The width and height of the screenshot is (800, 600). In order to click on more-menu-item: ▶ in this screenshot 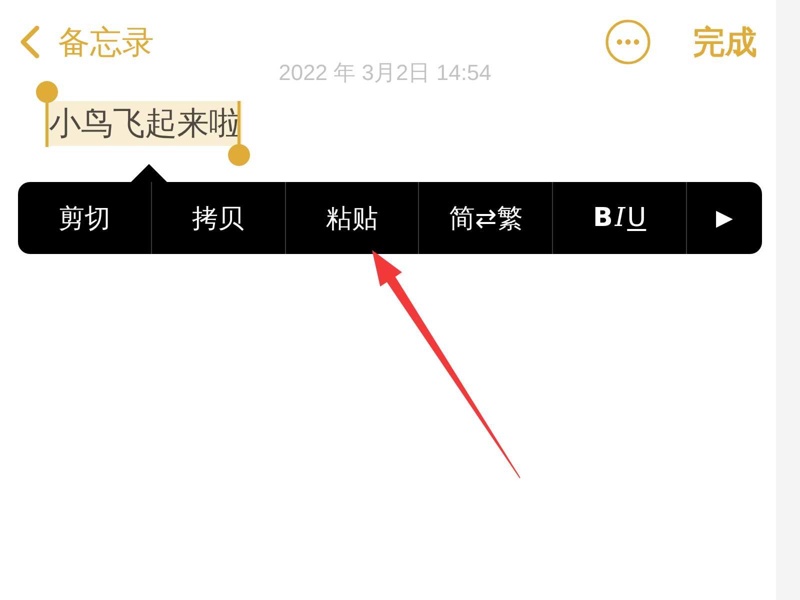, I will do `click(724, 218)`.